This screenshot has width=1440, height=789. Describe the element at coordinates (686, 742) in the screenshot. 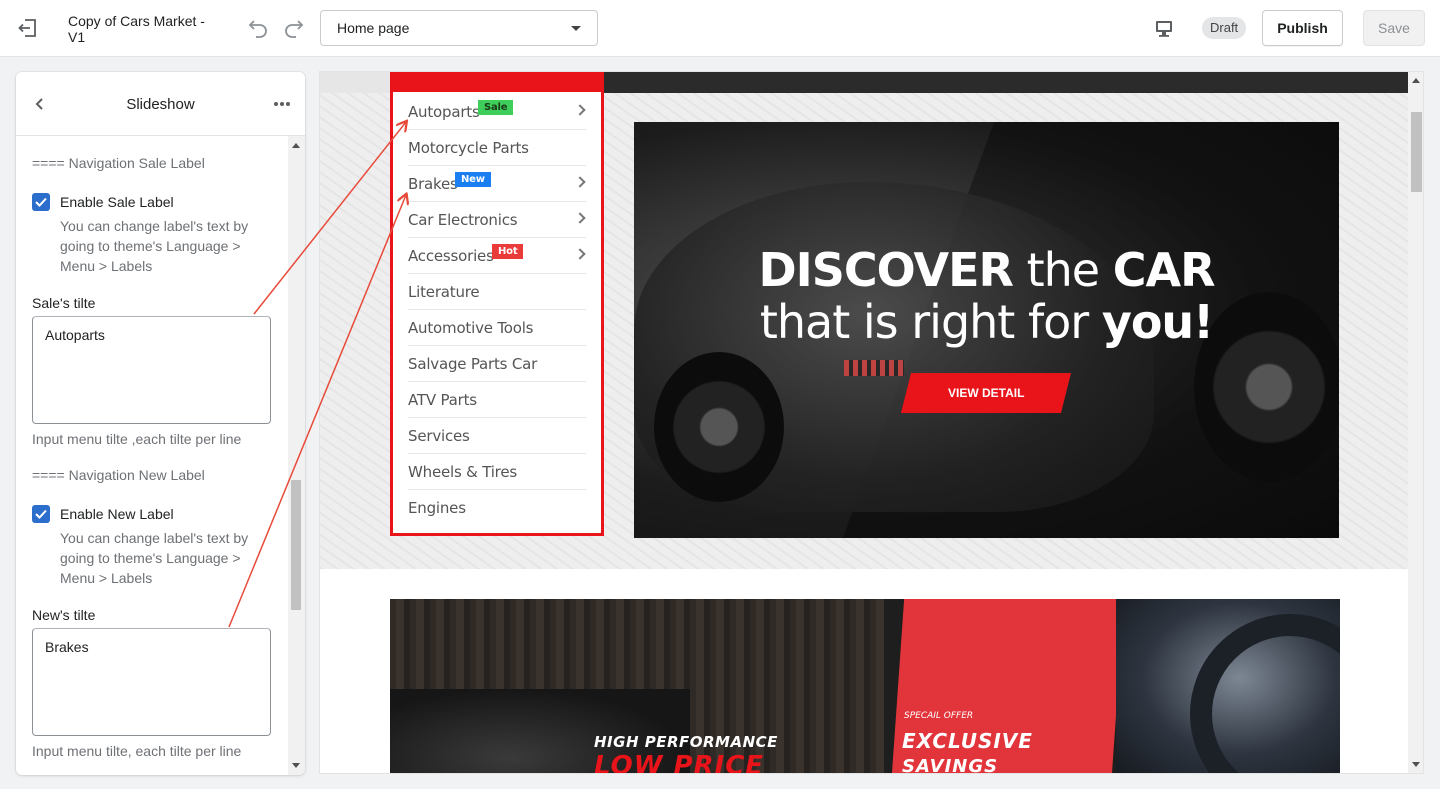

I see `banner-high-performance: HIGH PERFORMANCE` at that location.